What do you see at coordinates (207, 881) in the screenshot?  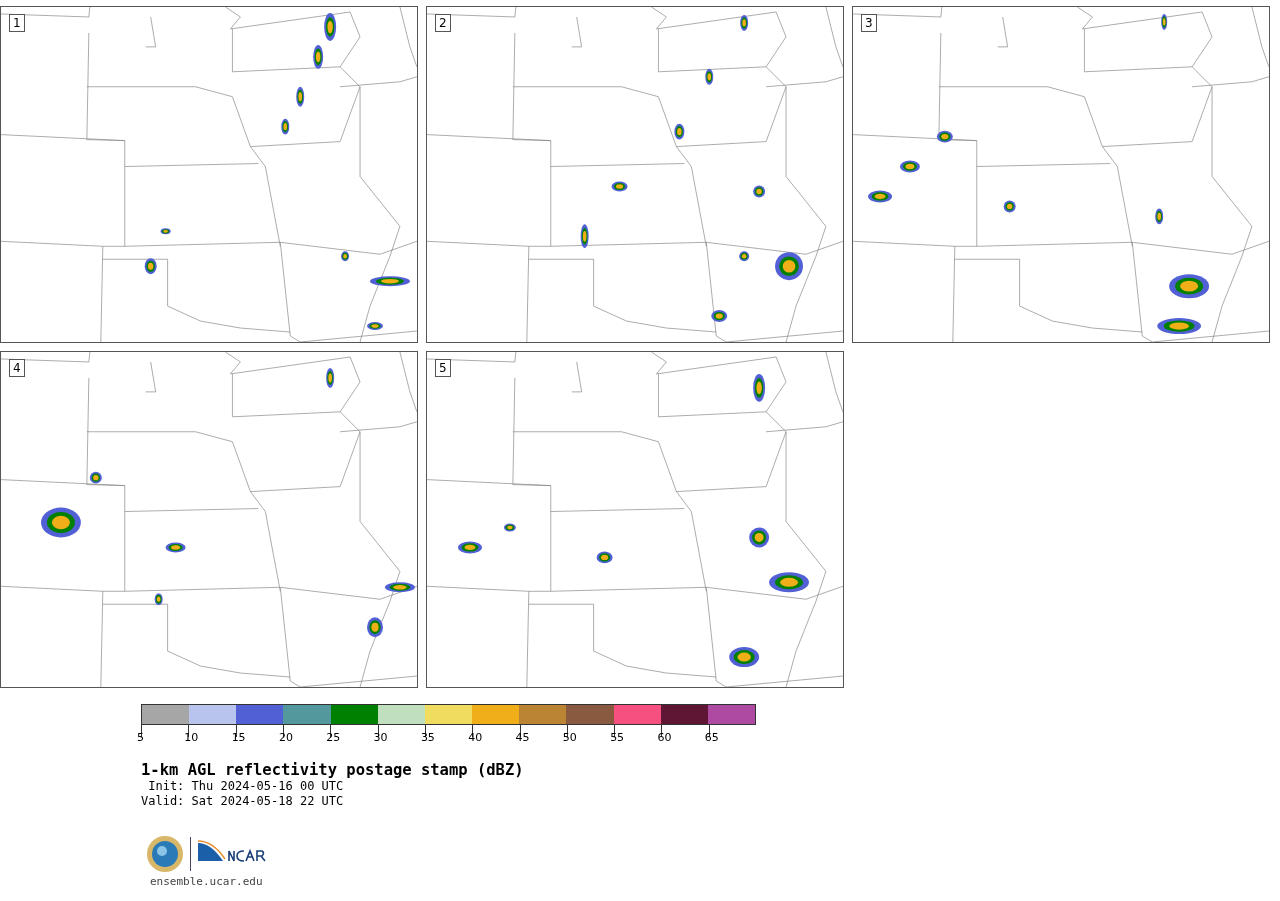 I see `website-url: ensemble.ucar.edu` at bounding box center [207, 881].